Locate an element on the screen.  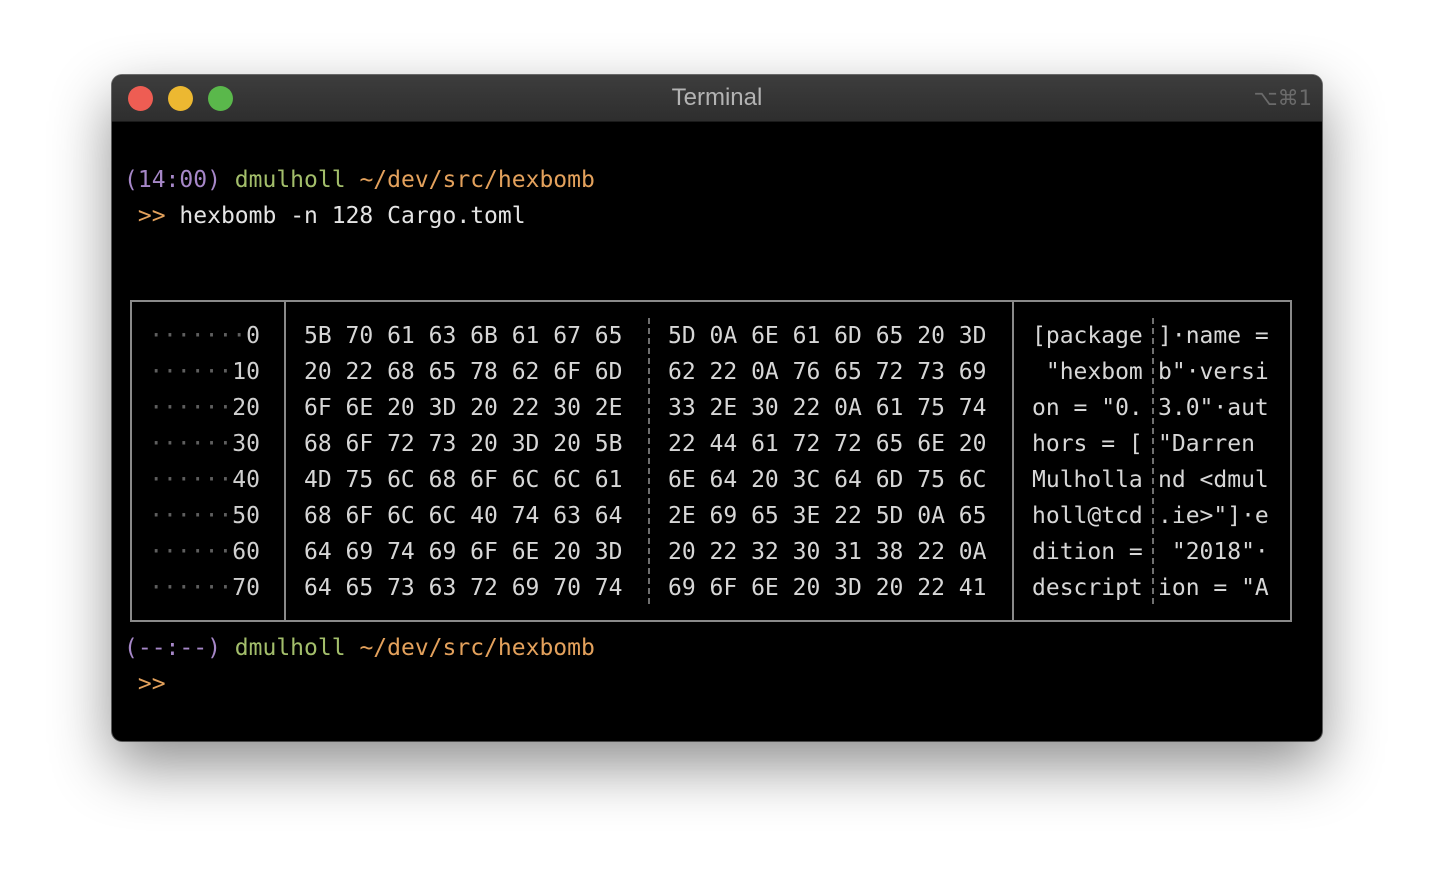
hex-bytes-left: 4D 75 6C 68 6F 6C 6C 61 is located at coordinates (463, 480).